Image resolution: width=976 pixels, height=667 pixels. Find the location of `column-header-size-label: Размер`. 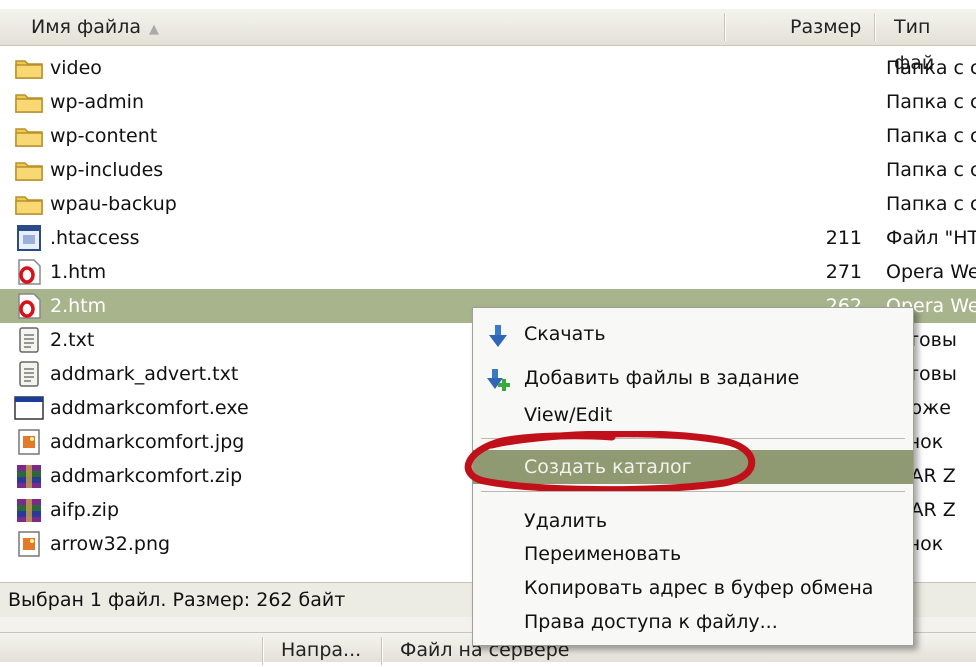

column-header-size-label: Размер is located at coordinates (826, 27).